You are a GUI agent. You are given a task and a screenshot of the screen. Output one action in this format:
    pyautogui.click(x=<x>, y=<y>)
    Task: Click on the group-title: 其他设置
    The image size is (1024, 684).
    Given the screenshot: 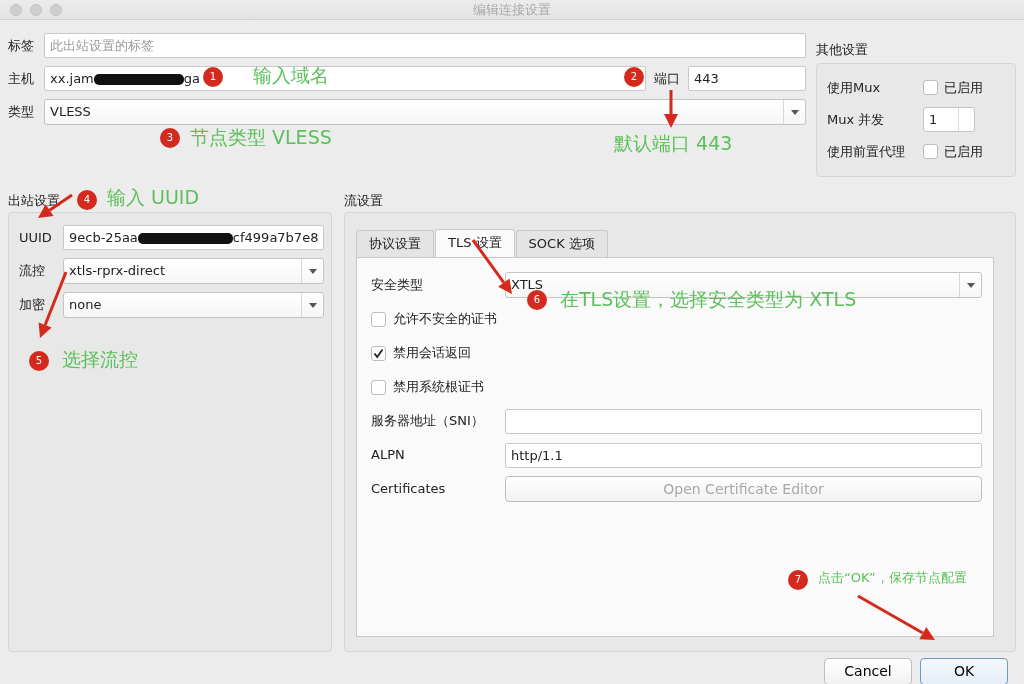 What is the action you would take?
    pyautogui.click(x=842, y=50)
    